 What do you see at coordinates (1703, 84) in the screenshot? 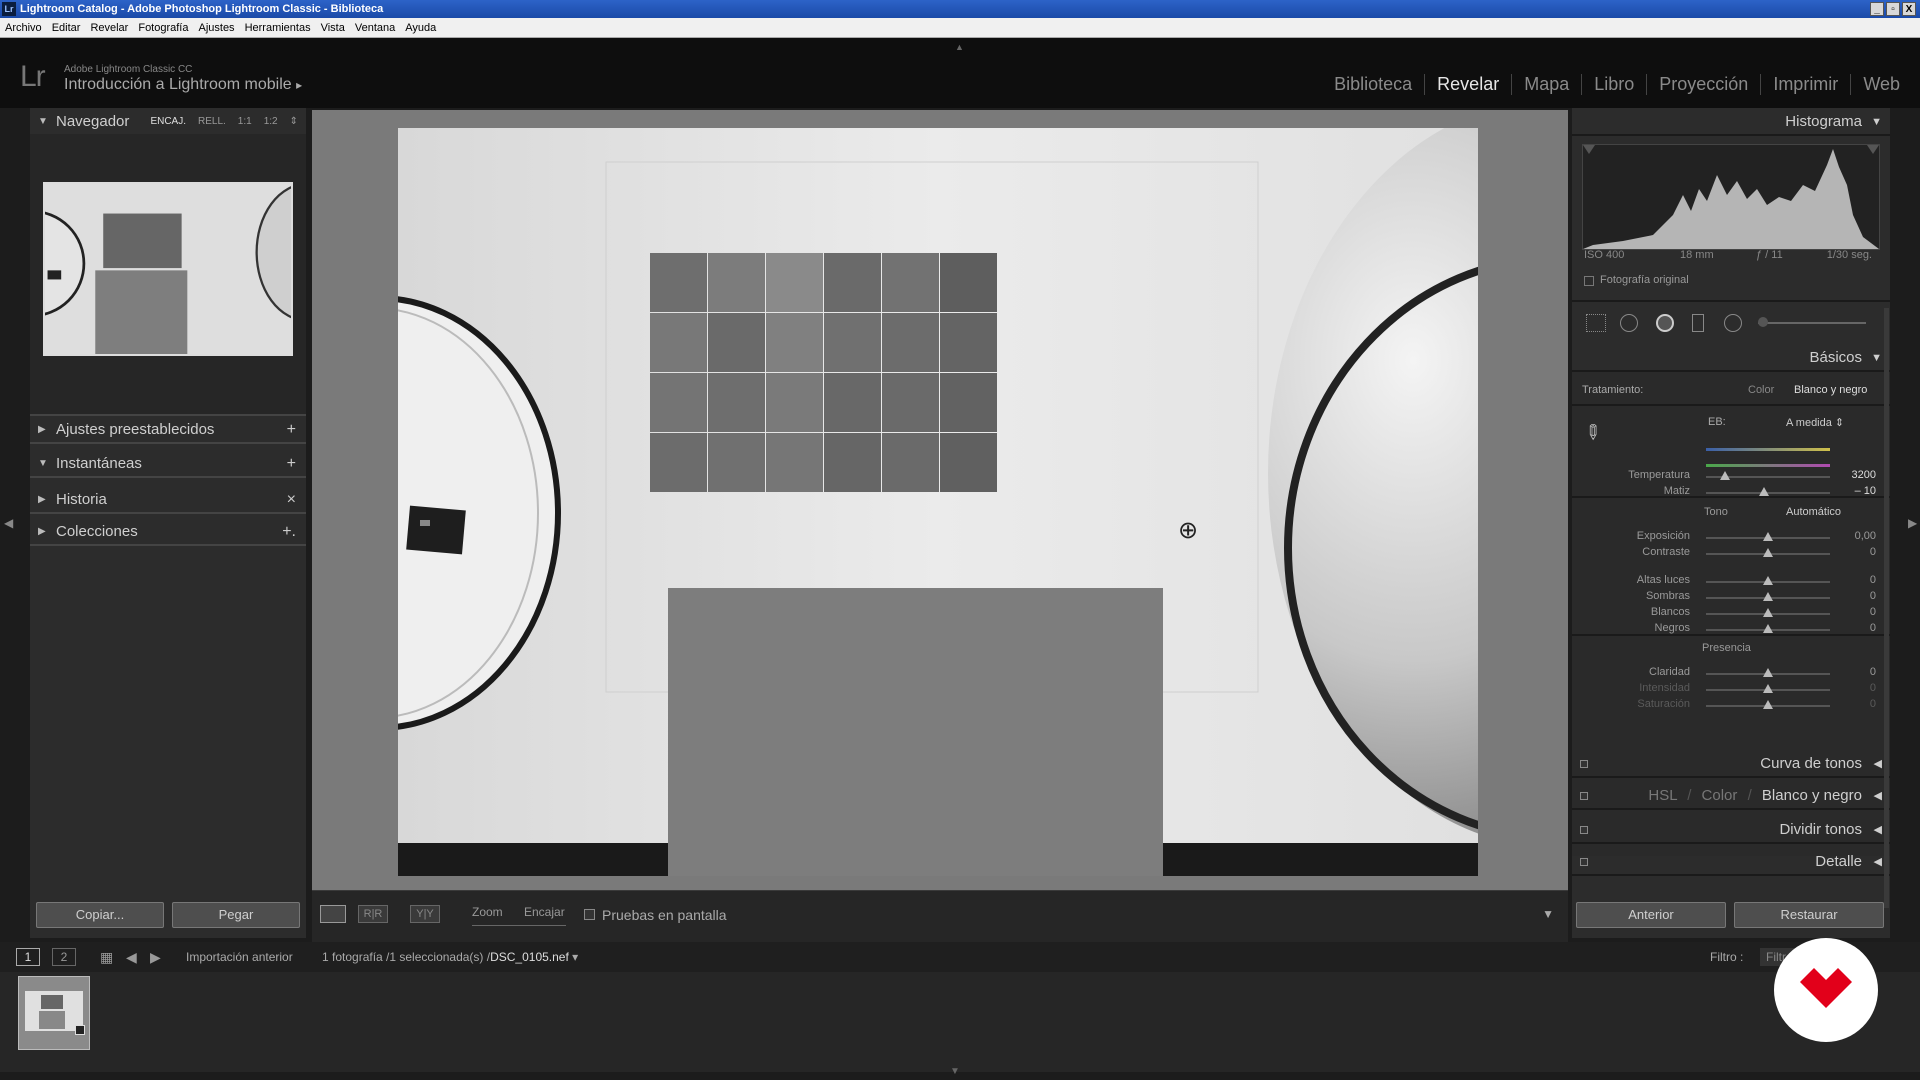
I see `module-proyeccion: Proyección` at bounding box center [1703, 84].